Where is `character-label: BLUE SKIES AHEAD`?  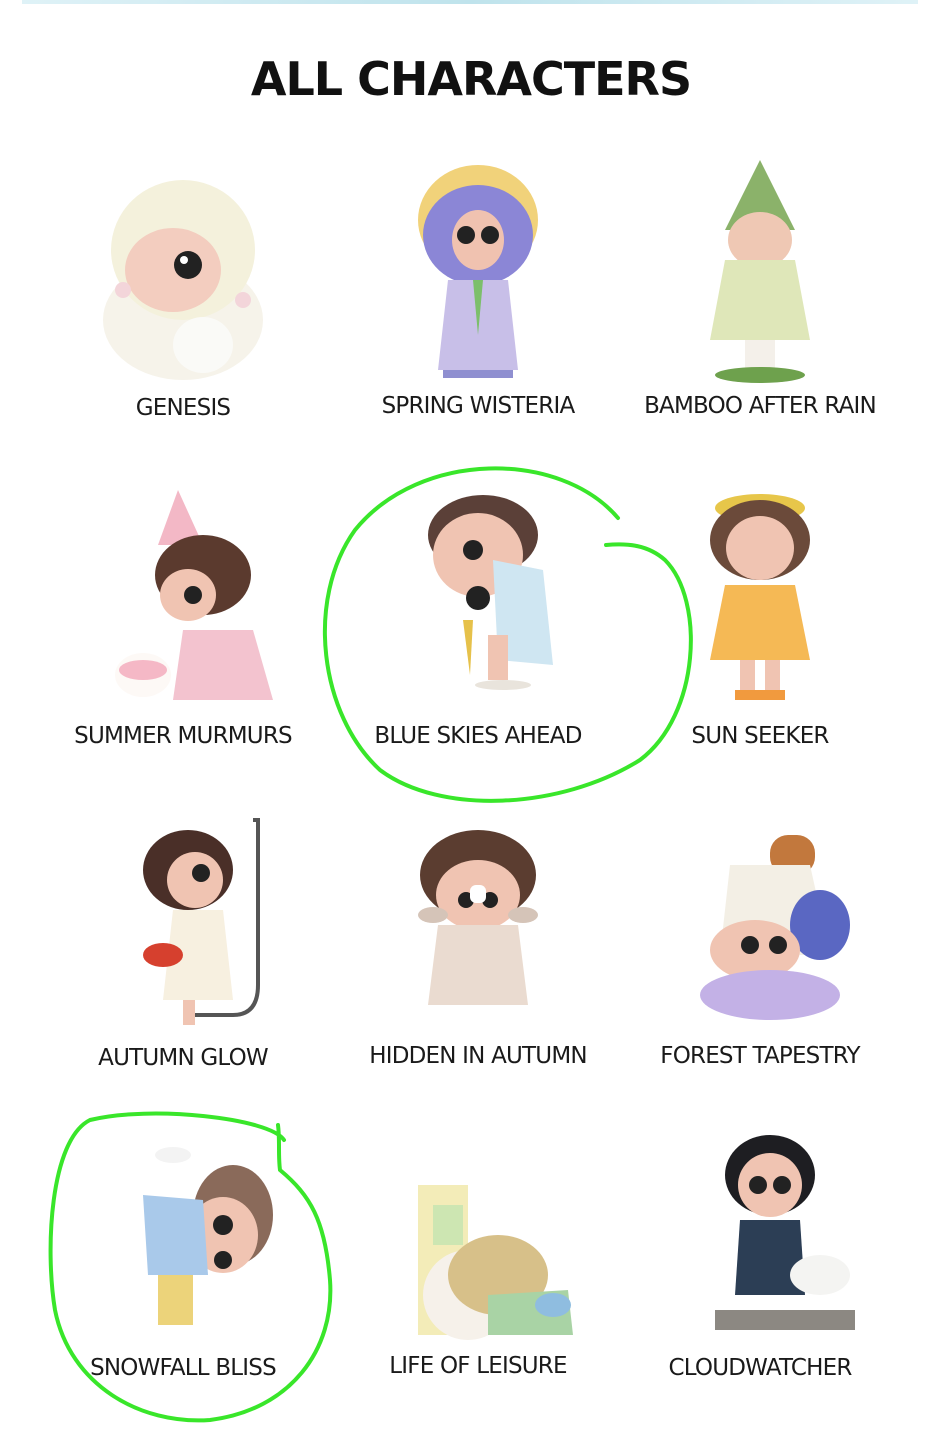
character-label: BLUE SKIES AHEAD is located at coordinates (478, 736).